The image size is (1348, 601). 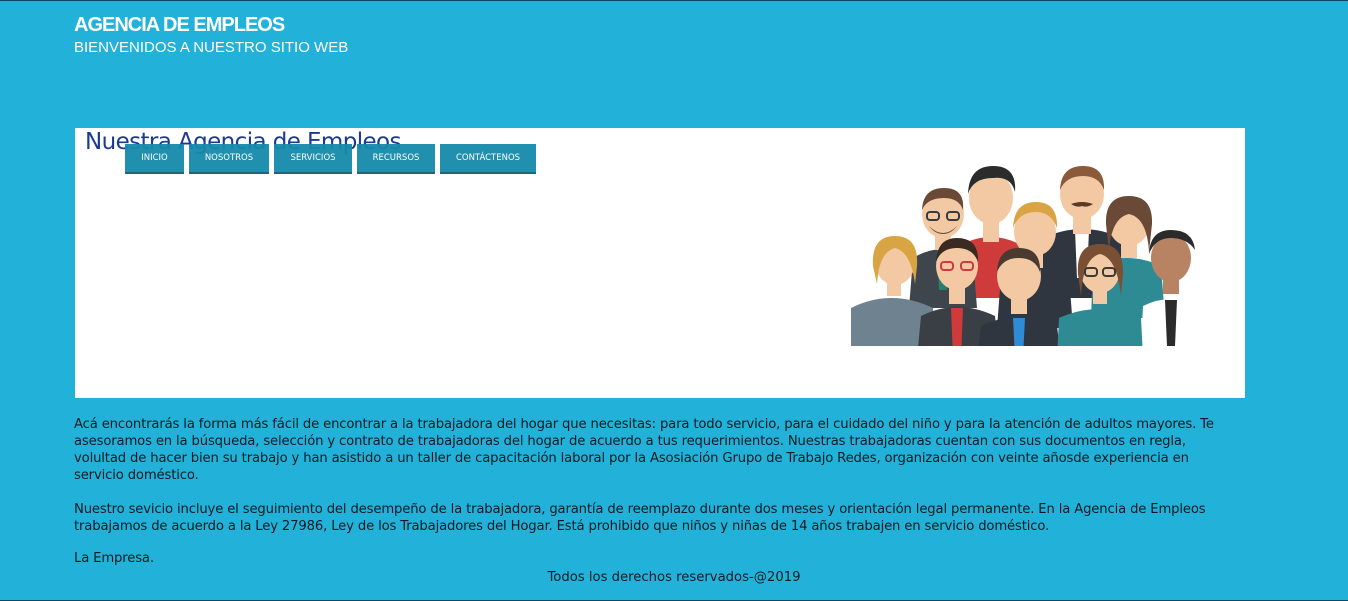 I want to click on group-of-people-icon, so click(x=1026, y=256).